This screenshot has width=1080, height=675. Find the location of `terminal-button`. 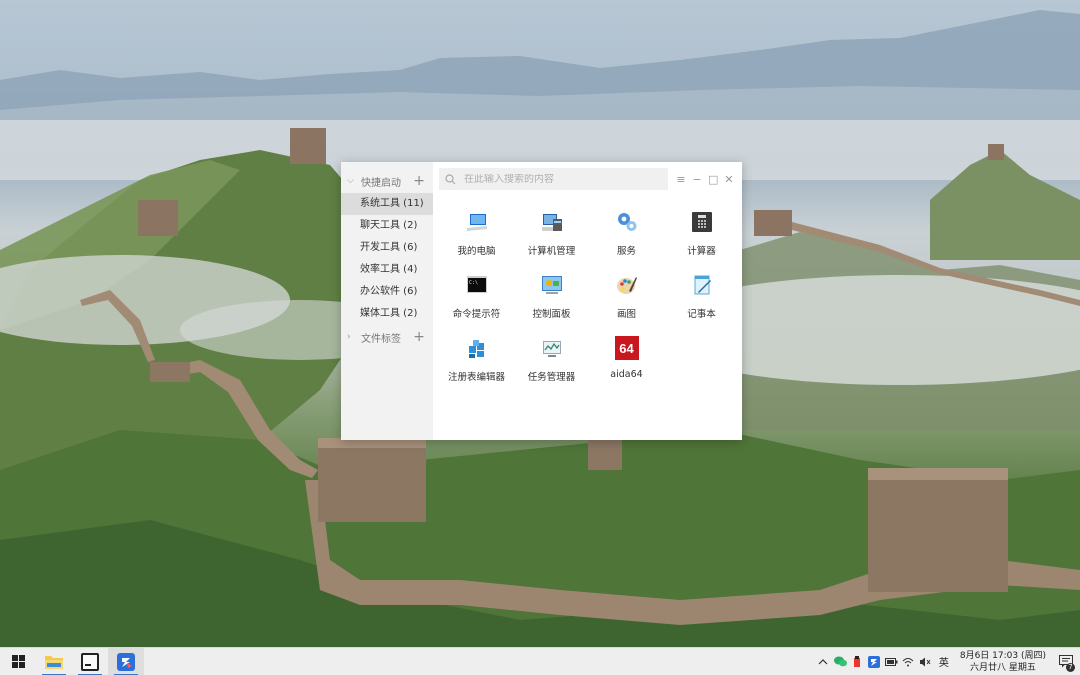

terminal-button is located at coordinates (90, 661).